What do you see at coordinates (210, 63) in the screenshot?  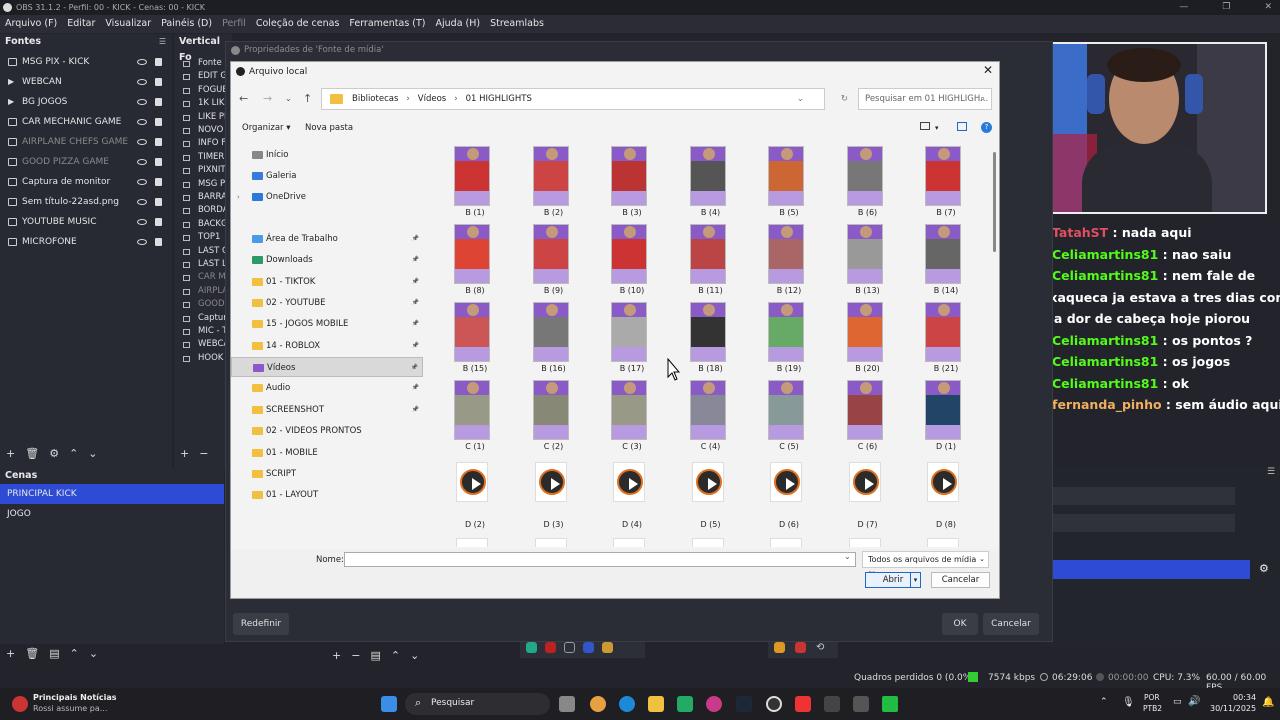 I see `vertical-source-item: Fonte` at bounding box center [210, 63].